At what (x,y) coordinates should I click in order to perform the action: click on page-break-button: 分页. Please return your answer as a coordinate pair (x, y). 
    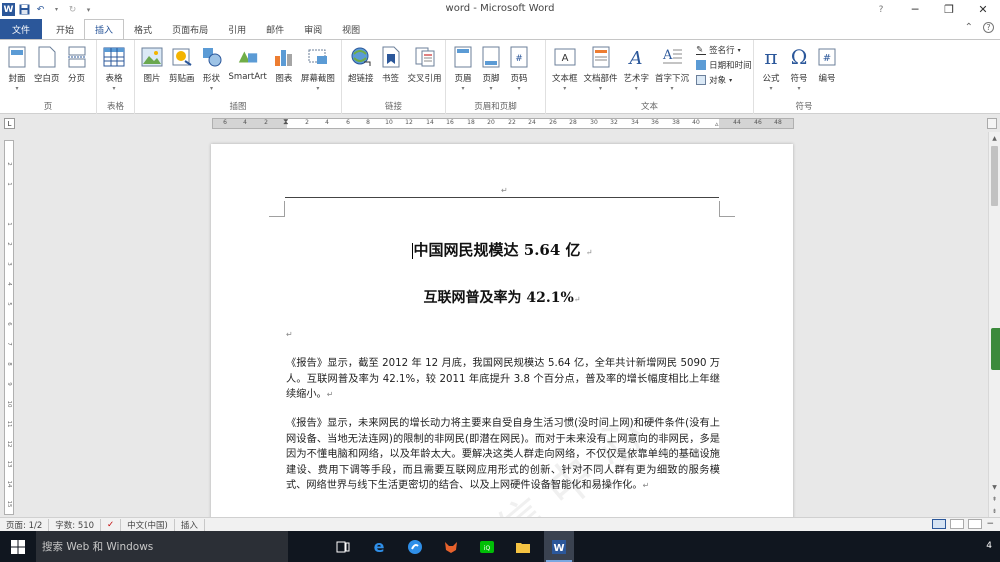
    Looking at the image, I should click on (77, 69).